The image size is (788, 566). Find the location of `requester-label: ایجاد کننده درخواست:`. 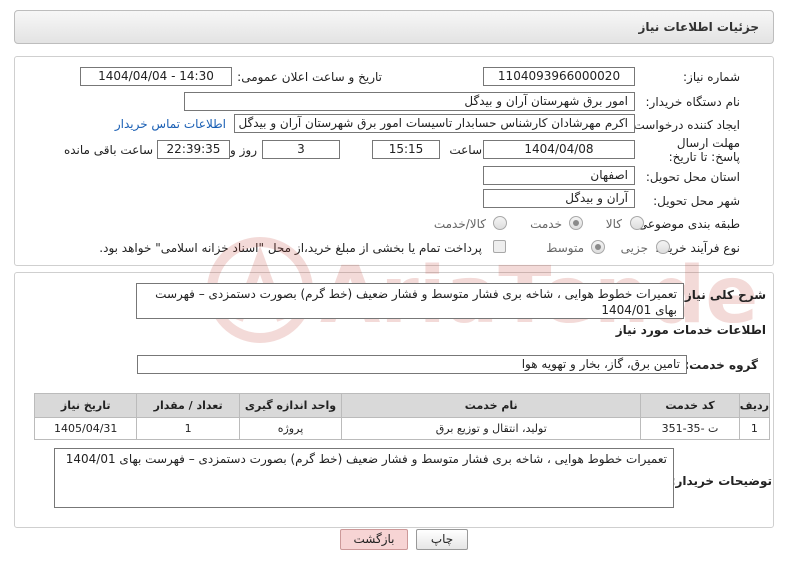

requester-label: ایجاد کننده درخواست: is located at coordinates (684, 125).